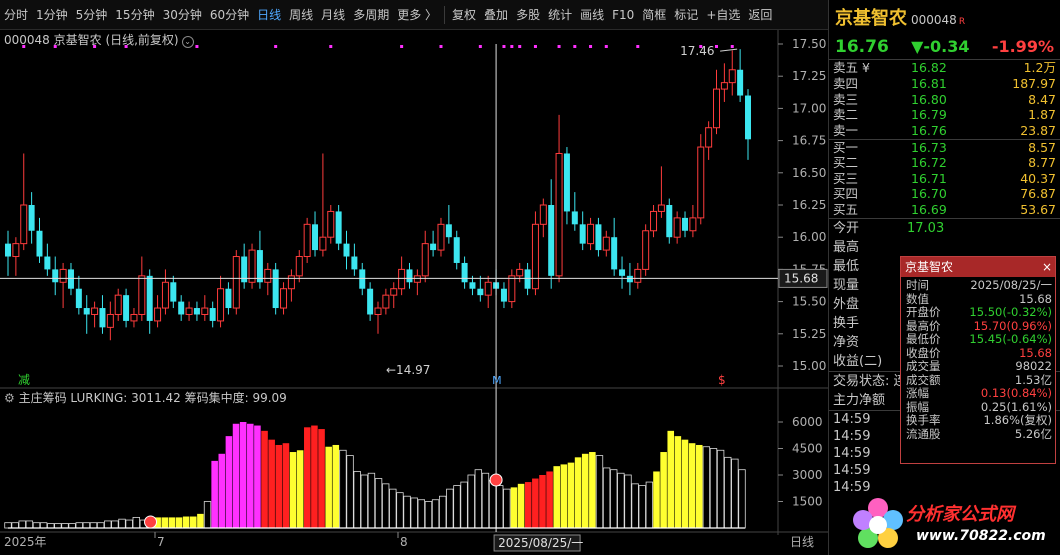  Describe the element at coordinates (1047, 267) in the screenshot. I see `close-icon: ×` at that location.